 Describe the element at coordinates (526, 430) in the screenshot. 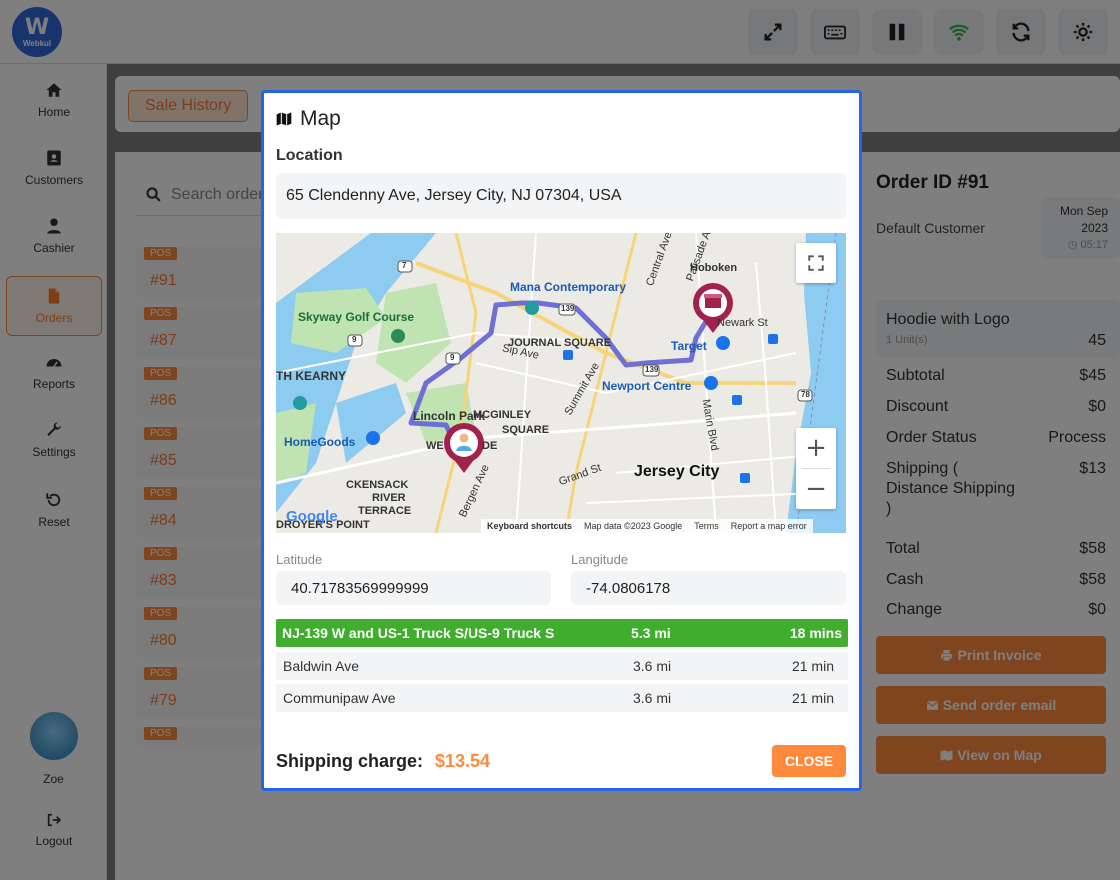

I see `map-label: SQUARE` at that location.